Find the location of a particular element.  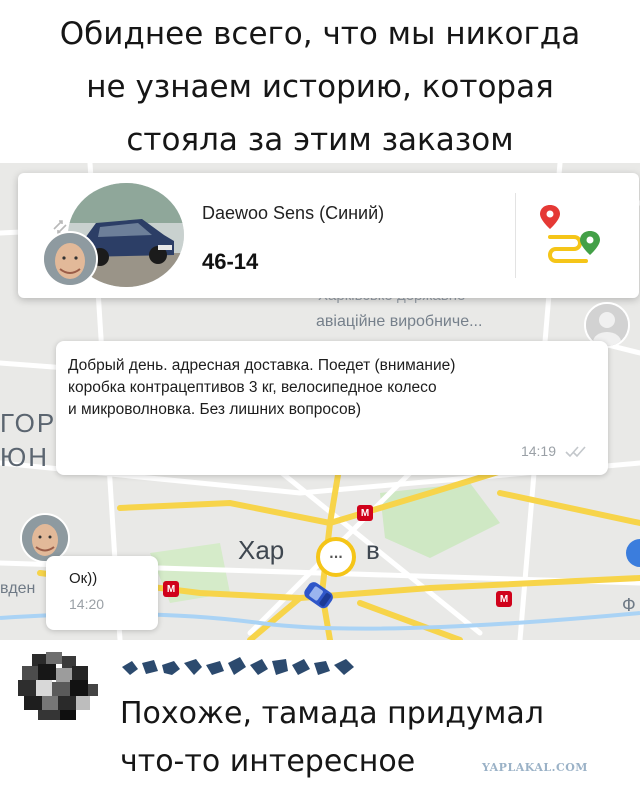

map-label-district: ГОР is located at coordinates (28, 423).